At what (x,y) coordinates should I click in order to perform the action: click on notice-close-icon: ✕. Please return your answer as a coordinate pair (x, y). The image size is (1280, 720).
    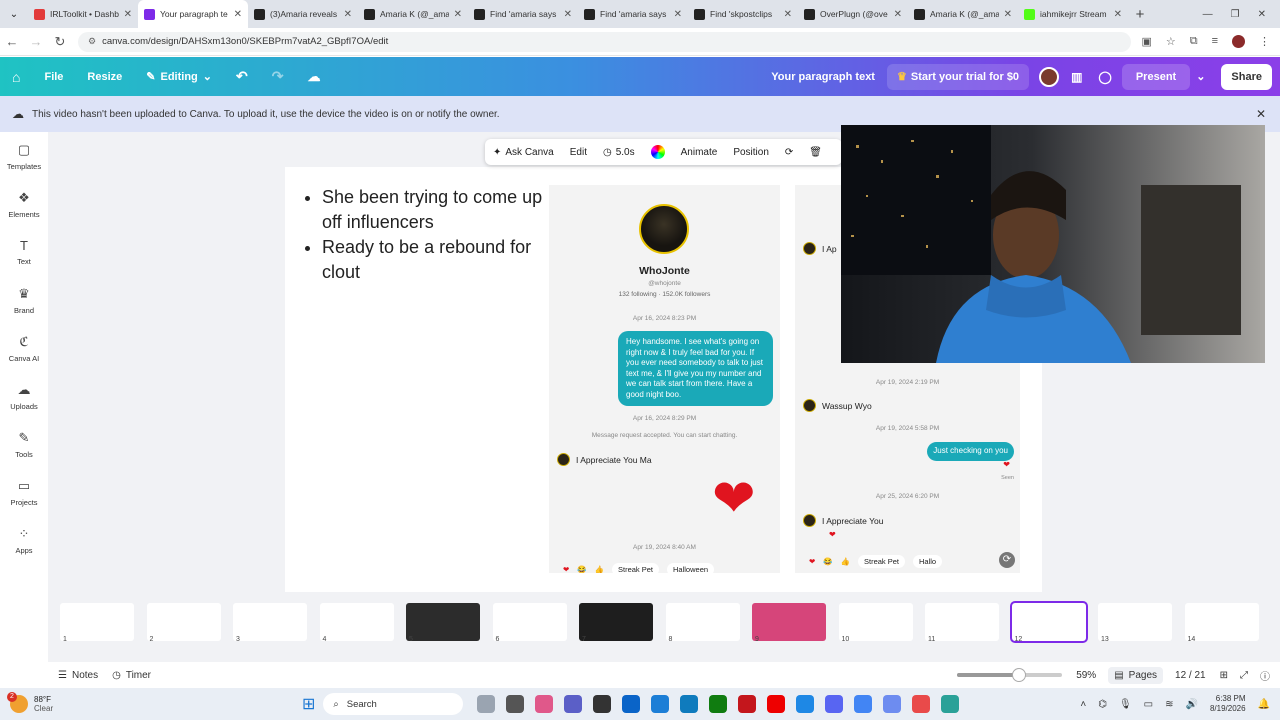
    Looking at the image, I should click on (1261, 114).